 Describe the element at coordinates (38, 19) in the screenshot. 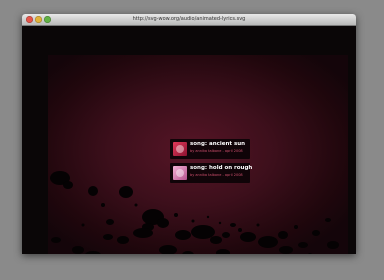

I see `minimize-window-button` at that location.